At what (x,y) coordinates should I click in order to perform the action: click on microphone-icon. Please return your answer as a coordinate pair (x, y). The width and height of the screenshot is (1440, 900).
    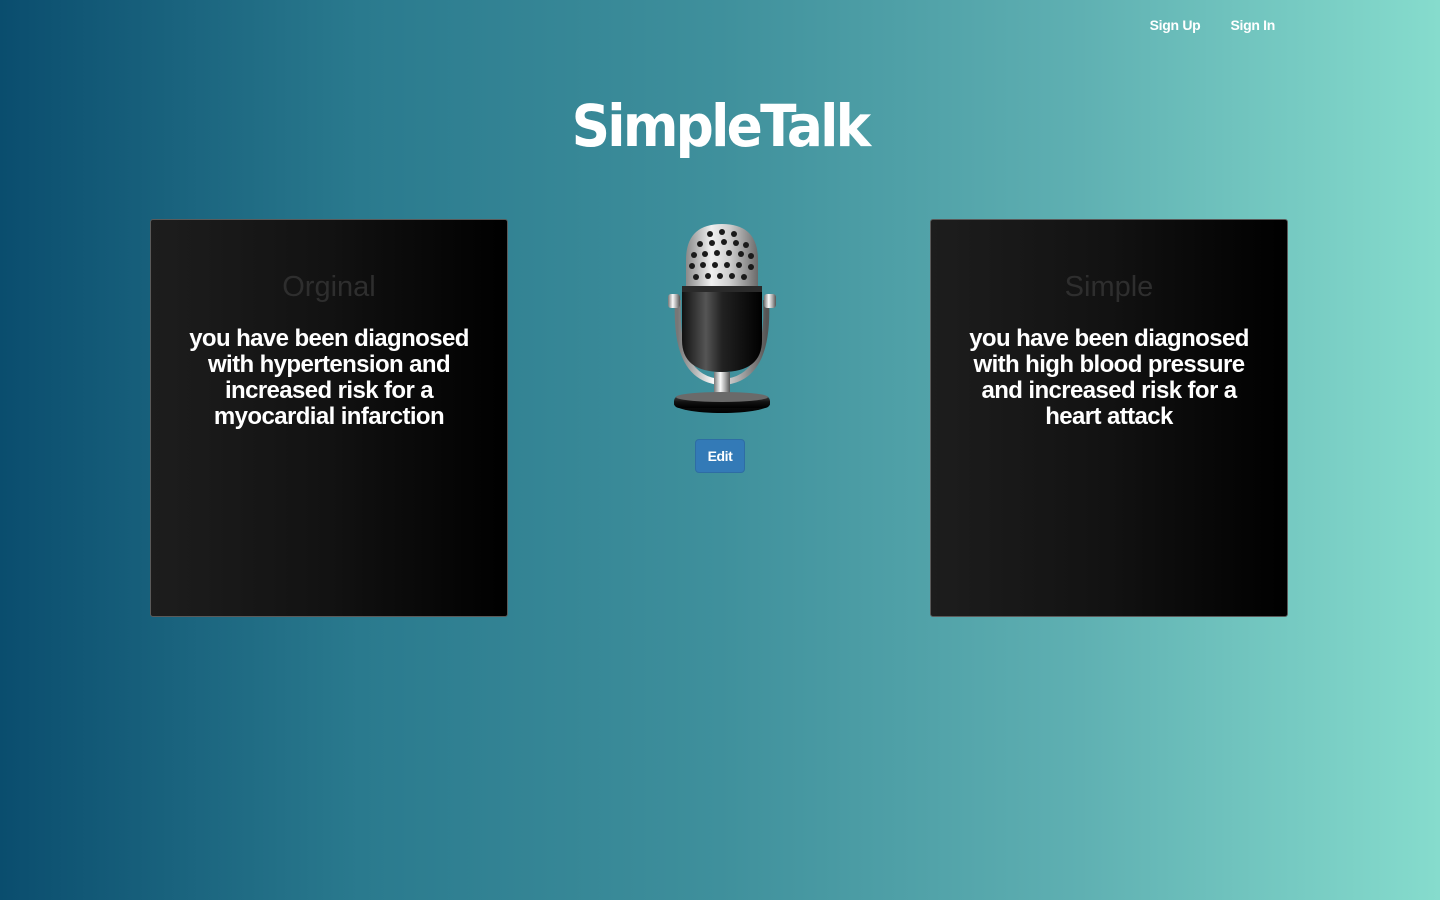
    Looking at the image, I should click on (722, 319).